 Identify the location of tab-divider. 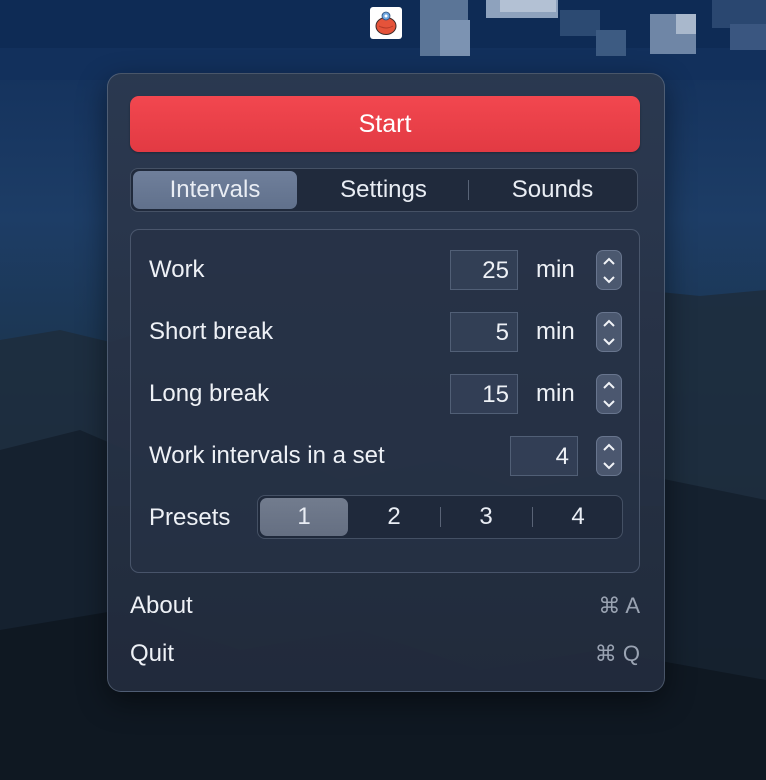
(468, 190).